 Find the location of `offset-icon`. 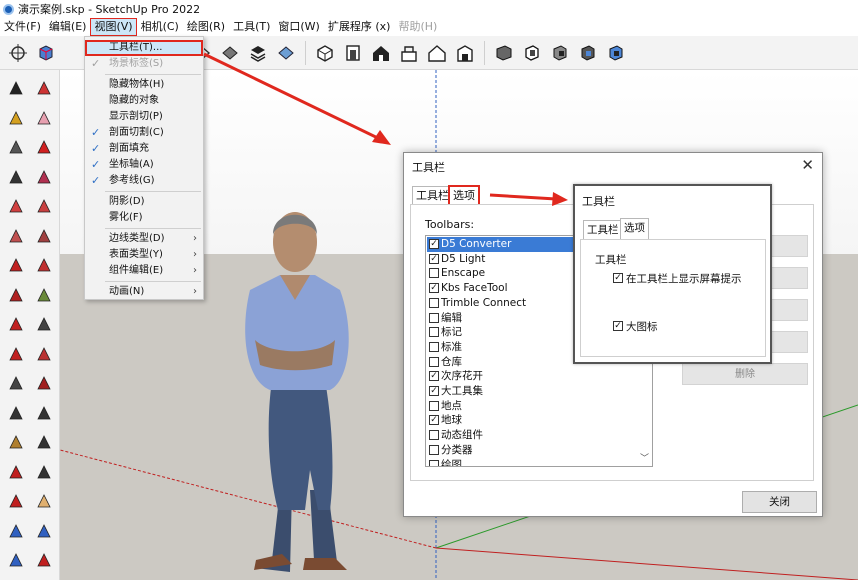

offset-icon is located at coordinates (44, 383).